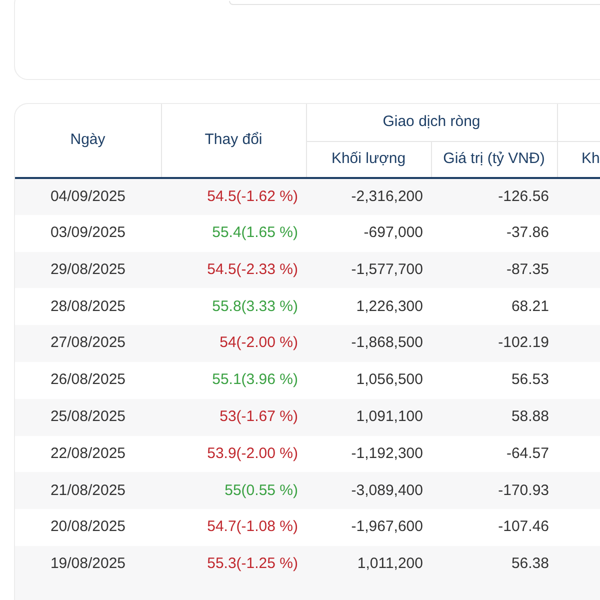 Image resolution: width=600 pixels, height=600 pixels. I want to click on change-cell: 53.9(-2.00 %), so click(233, 454).